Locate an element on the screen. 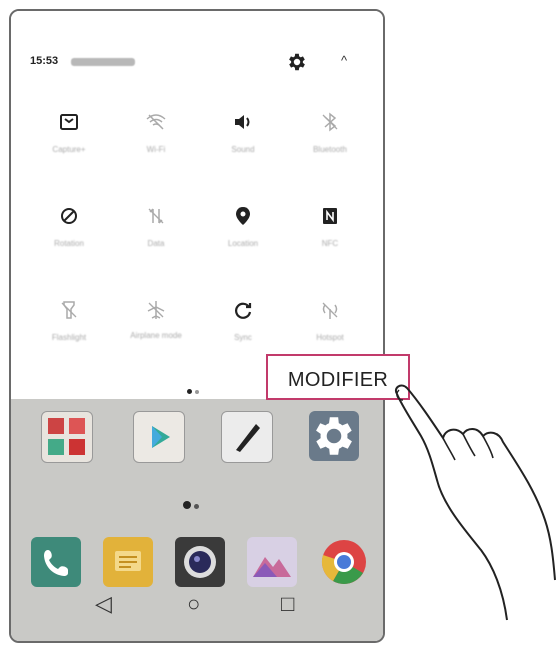 The width and height of the screenshot is (559, 648). pen-icon is located at coordinates (247, 437).